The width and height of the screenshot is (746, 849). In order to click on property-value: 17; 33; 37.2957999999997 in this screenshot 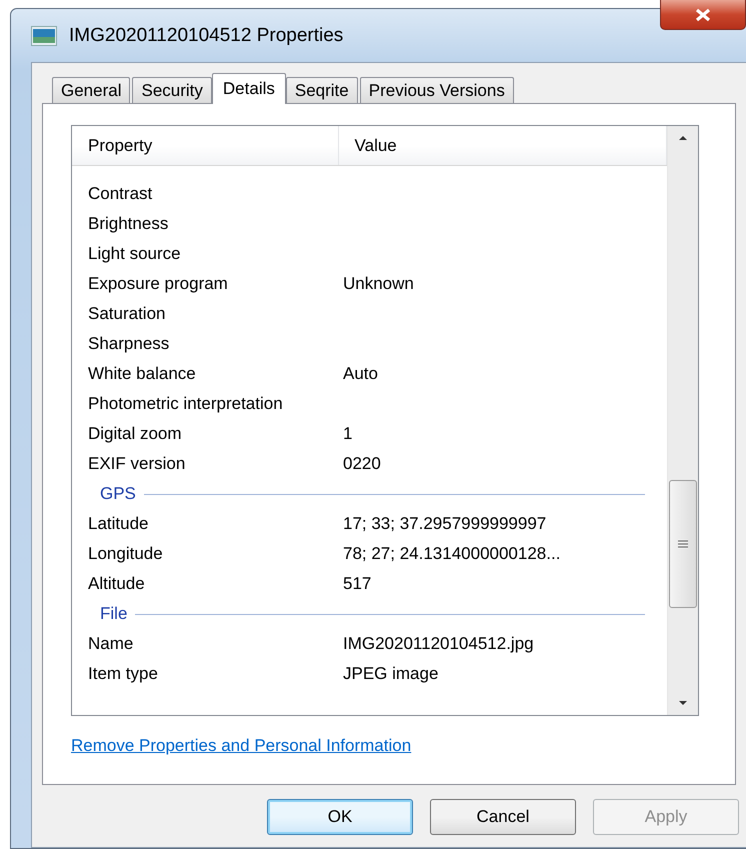, I will do `click(444, 523)`.